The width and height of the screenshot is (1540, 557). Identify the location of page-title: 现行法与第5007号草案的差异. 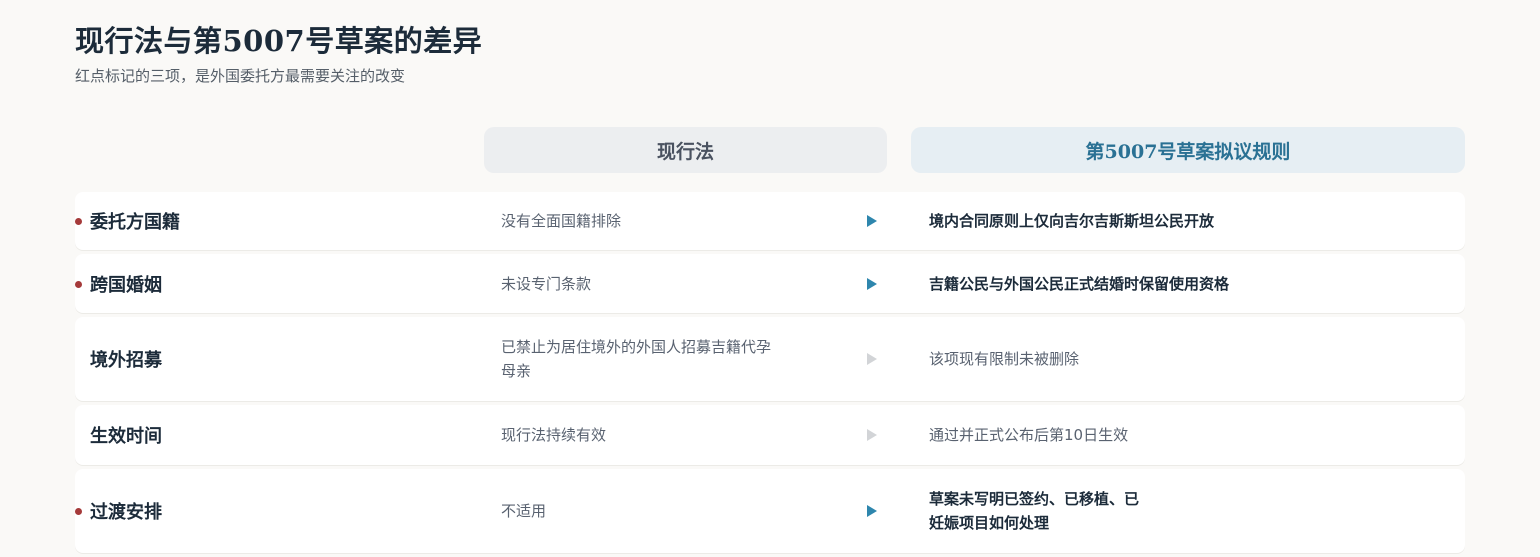
(279, 41).